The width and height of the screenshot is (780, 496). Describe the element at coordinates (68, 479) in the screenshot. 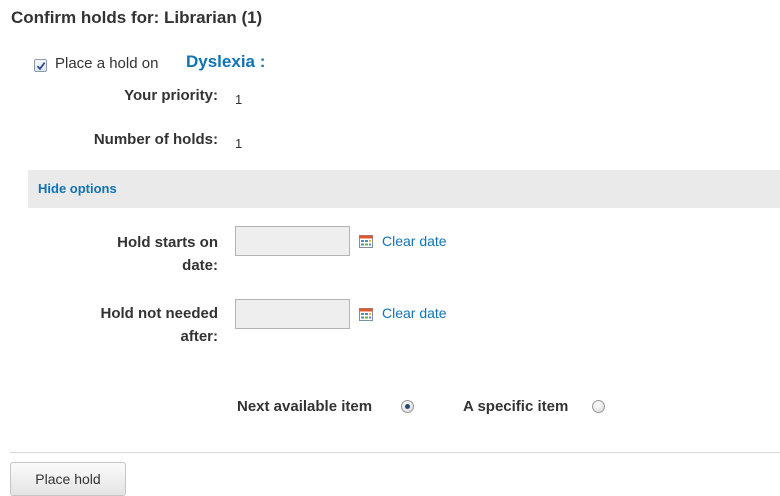

I see `place-hold-button: Place hold` at that location.